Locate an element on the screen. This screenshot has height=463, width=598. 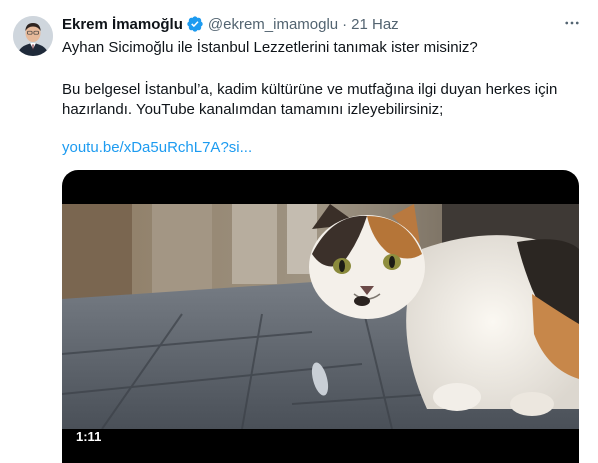
tweet-header: Ekrem İmamoğlu @ekrem_imamoglu · 21 Haz is located at coordinates (323, 24).